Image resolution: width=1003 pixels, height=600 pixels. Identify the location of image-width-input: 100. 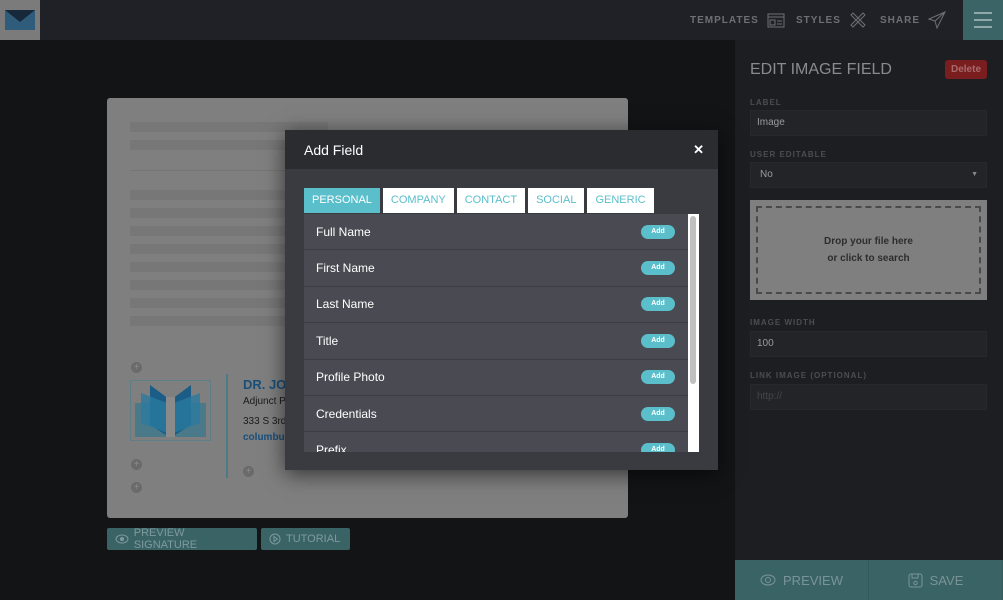
(868, 344).